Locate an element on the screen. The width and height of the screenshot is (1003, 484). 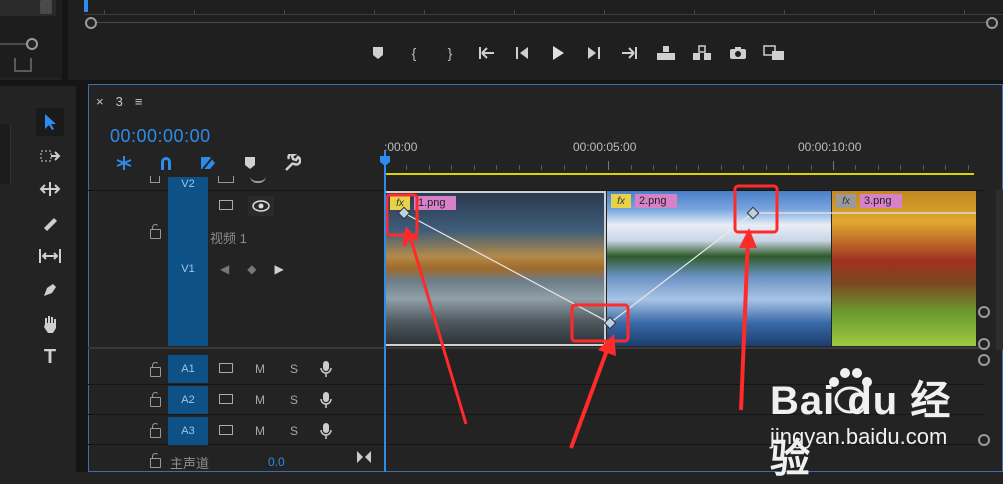
arrow is located at coordinates (435, 327).